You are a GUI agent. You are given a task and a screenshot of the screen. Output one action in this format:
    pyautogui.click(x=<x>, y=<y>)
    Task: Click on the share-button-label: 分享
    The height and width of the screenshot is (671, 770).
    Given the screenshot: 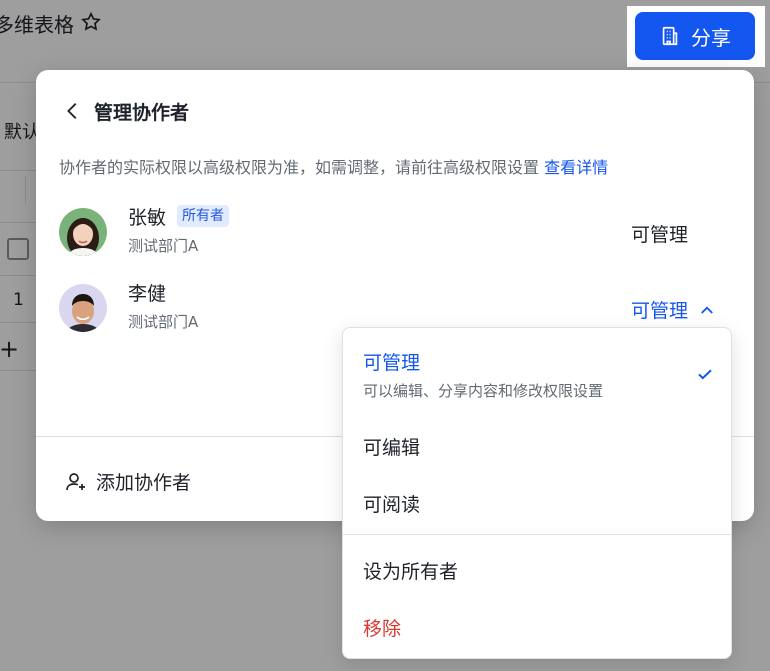 What is the action you would take?
    pyautogui.click(x=711, y=37)
    